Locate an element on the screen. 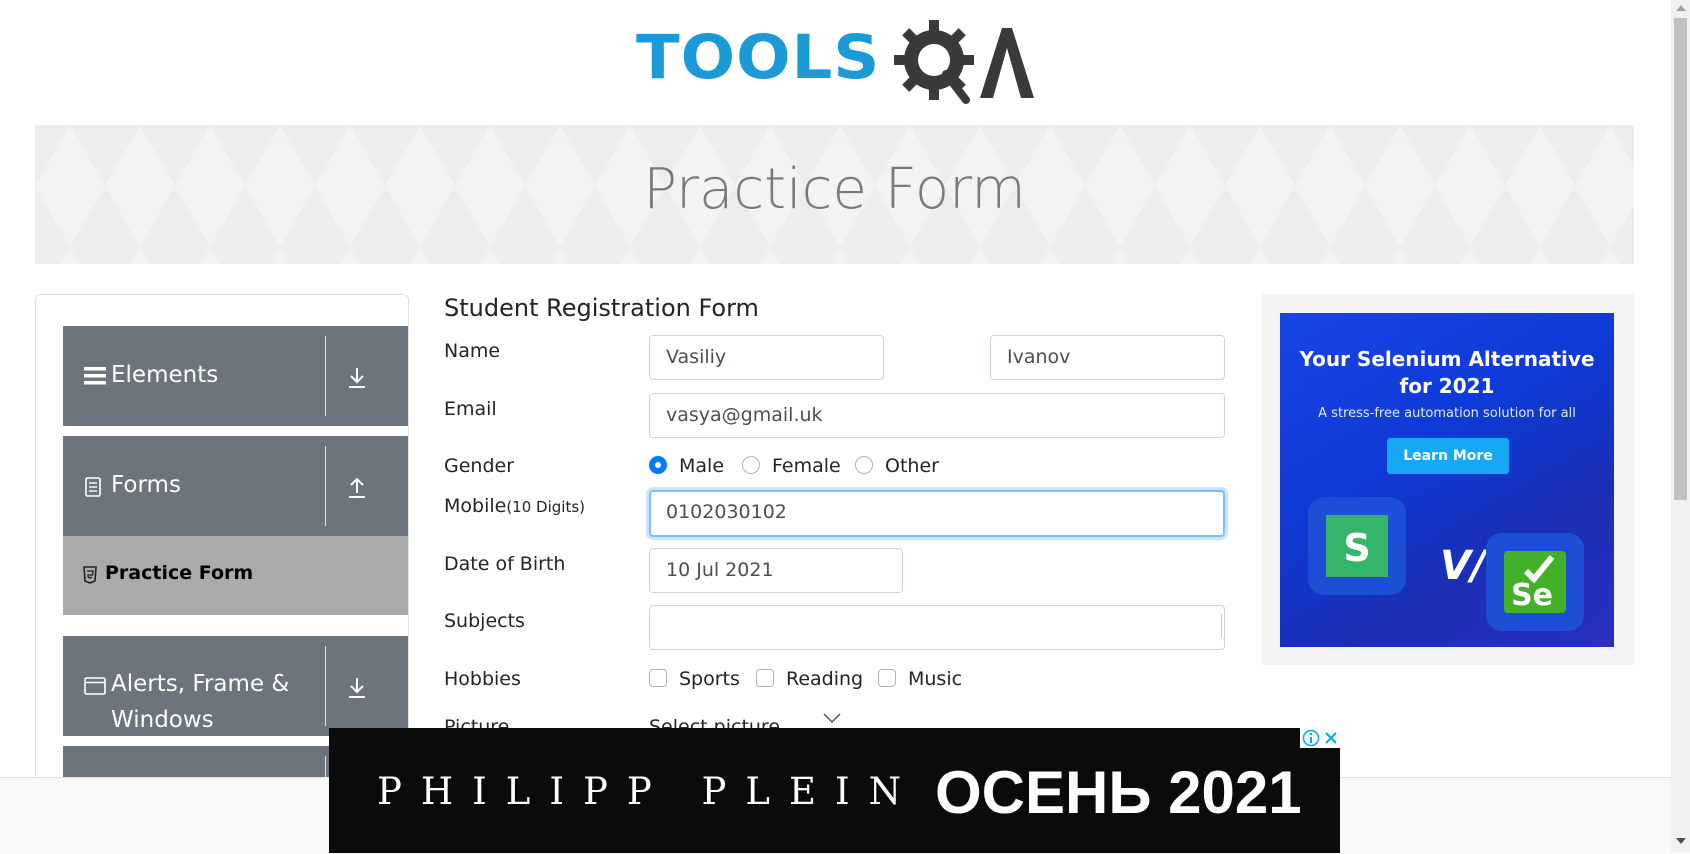 This screenshot has height=854, width=1690. bottom-advertisement: PHILIPP PLEIN ОСЕНЬ 2021 is located at coordinates (834, 790).